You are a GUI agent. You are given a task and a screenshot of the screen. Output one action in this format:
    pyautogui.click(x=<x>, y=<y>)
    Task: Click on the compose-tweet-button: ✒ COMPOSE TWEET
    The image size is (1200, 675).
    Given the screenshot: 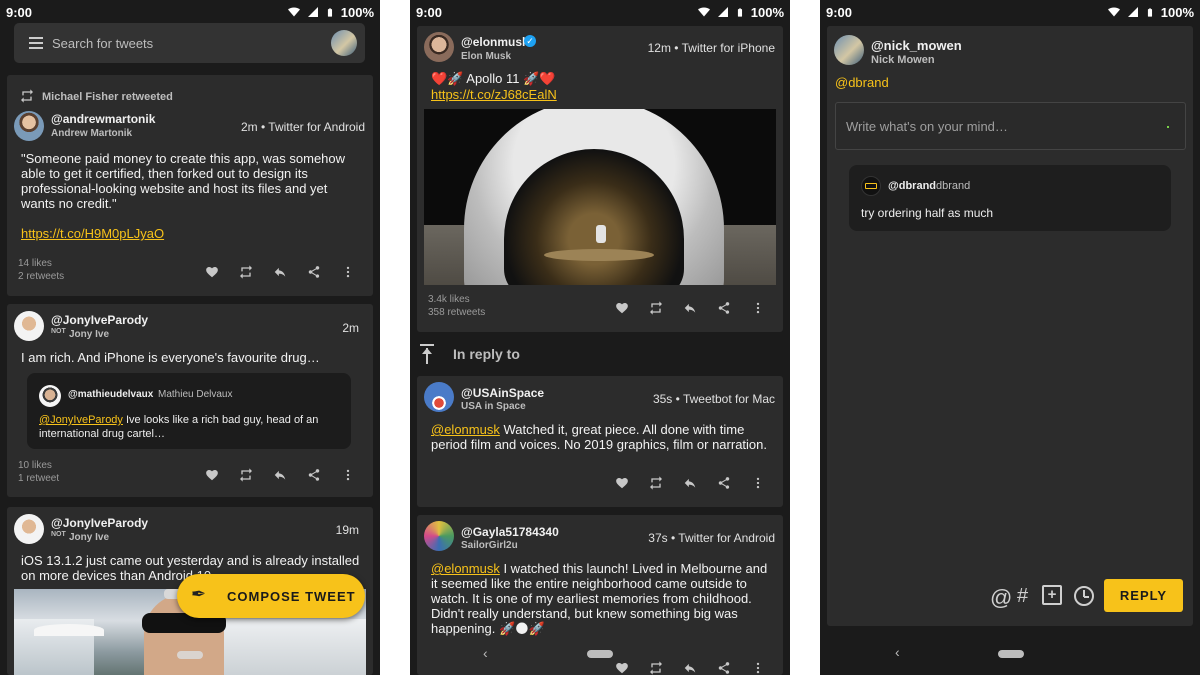 What is the action you would take?
    pyautogui.click(x=271, y=596)
    